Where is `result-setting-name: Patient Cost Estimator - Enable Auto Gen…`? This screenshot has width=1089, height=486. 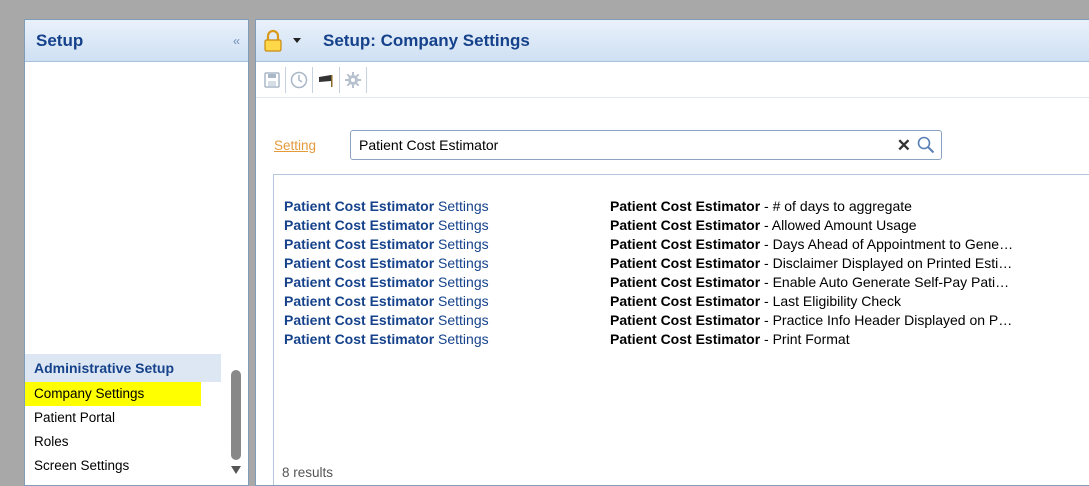
result-setting-name: Patient Cost Estimator - Enable Auto Gen… is located at coordinates (849, 282).